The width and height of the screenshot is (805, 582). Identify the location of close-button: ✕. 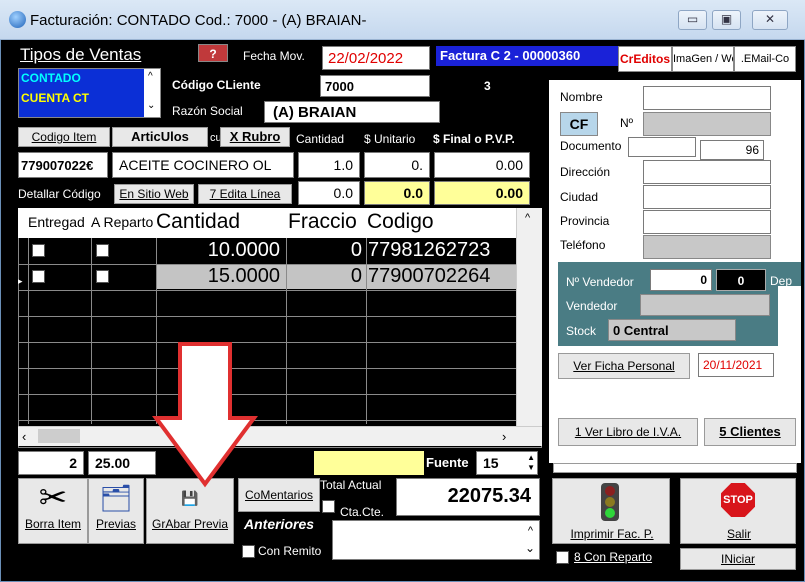
(770, 20).